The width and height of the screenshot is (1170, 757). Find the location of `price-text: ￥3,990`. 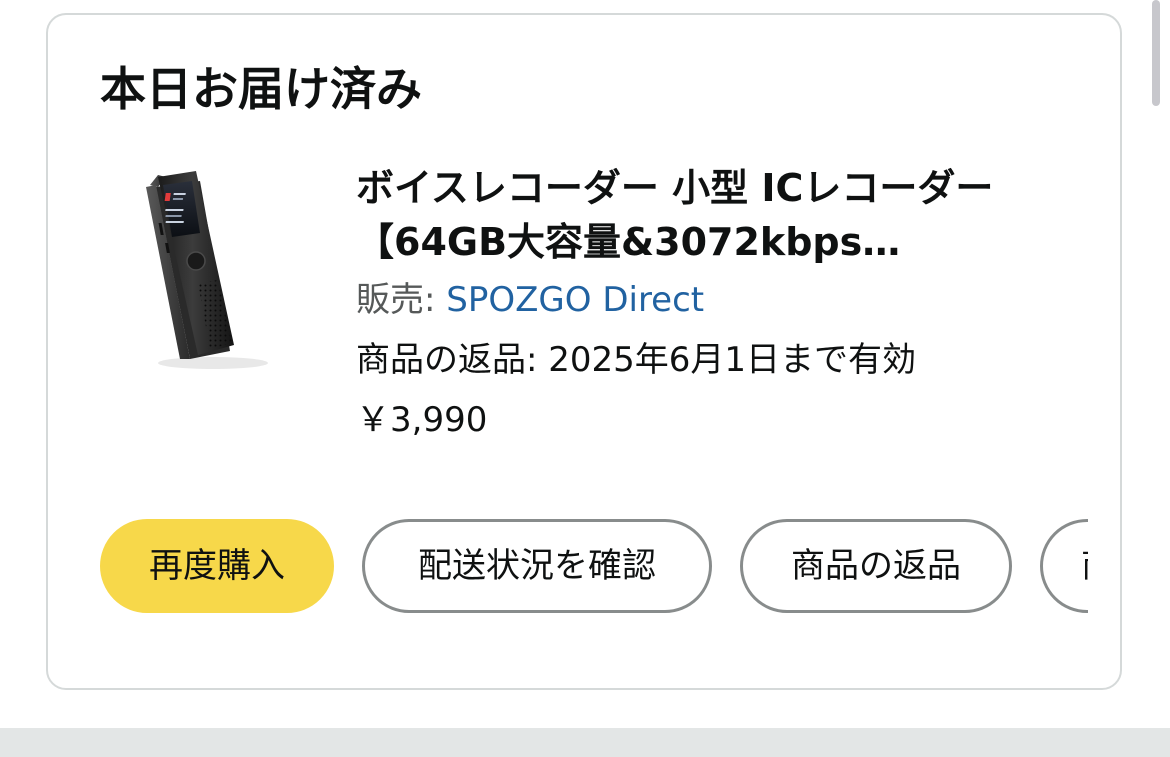

price-text: ￥3,990 is located at coordinates (422, 420).